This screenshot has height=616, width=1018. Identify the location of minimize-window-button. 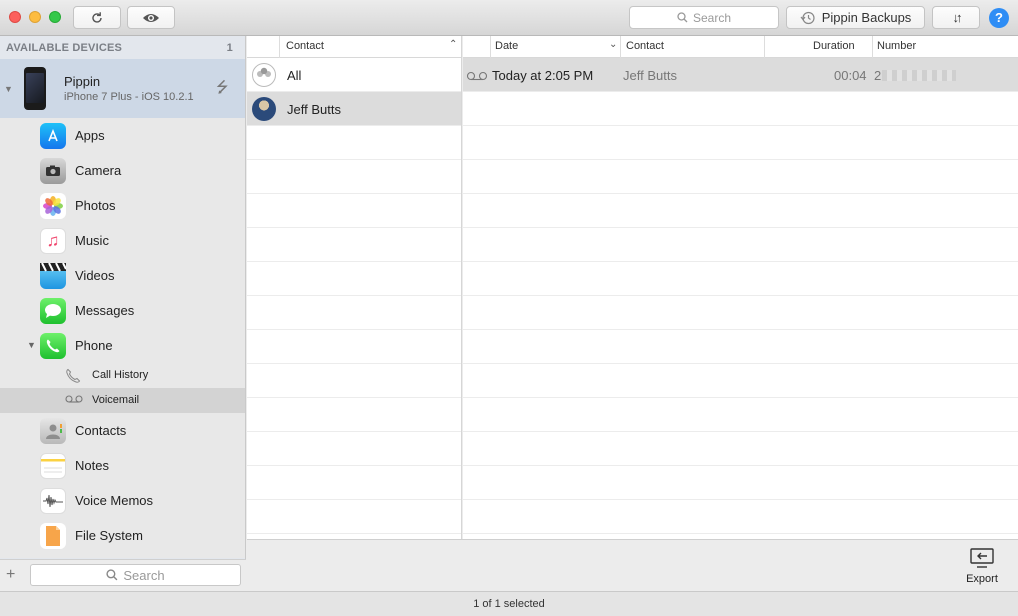
(35, 17).